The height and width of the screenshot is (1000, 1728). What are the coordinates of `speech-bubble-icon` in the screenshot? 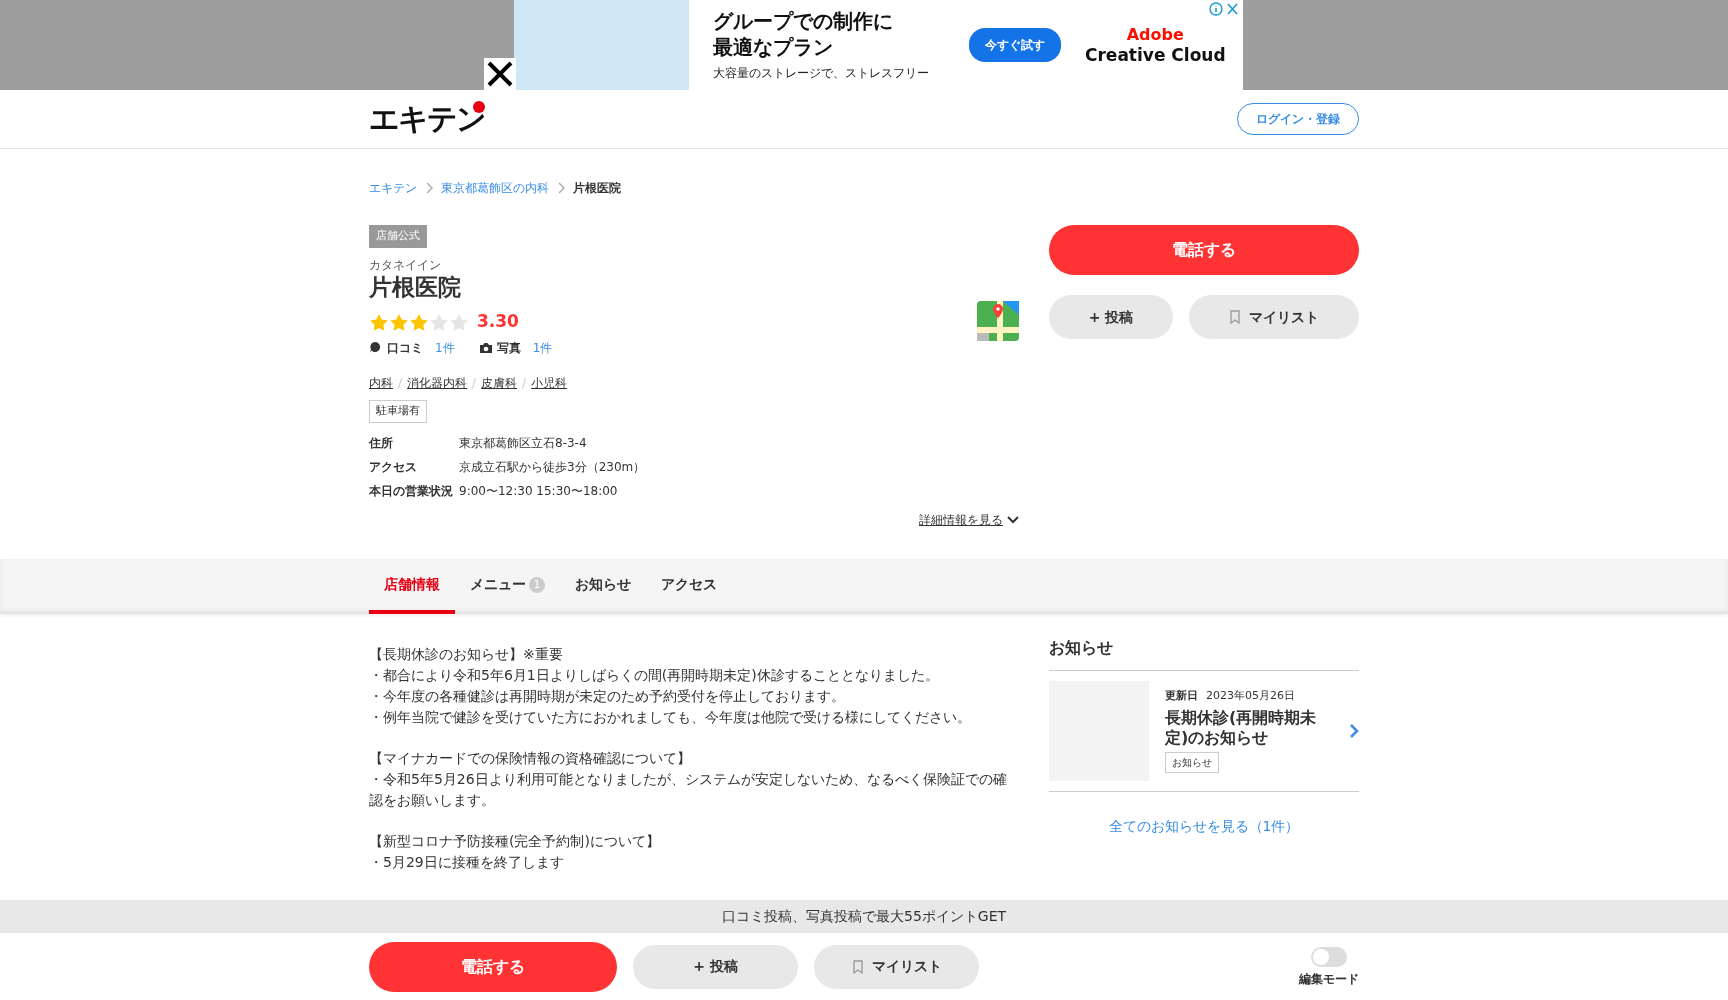 It's located at (376, 348).